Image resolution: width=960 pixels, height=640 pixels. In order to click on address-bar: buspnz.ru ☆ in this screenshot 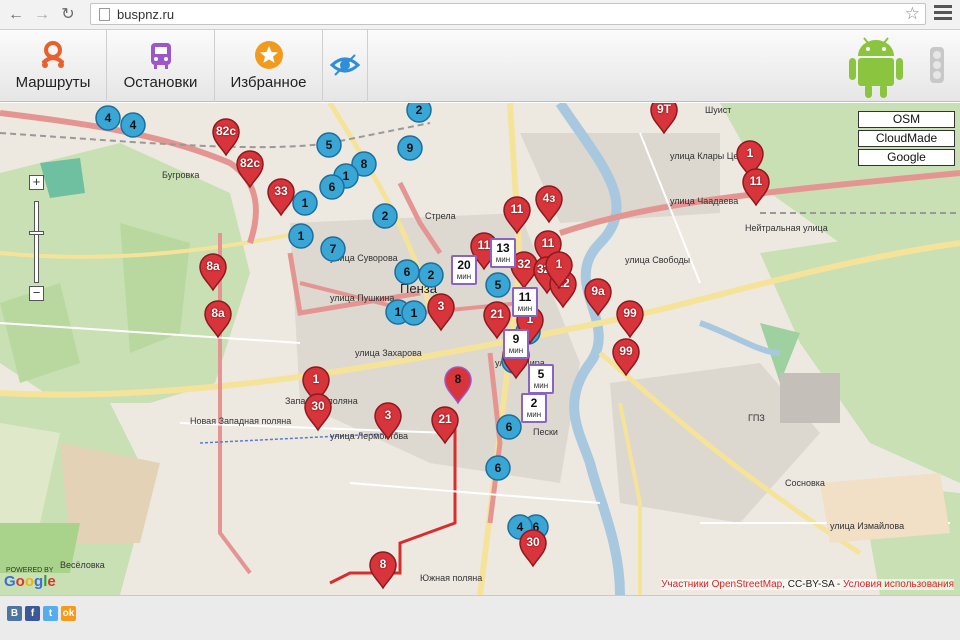, I will do `click(508, 14)`.